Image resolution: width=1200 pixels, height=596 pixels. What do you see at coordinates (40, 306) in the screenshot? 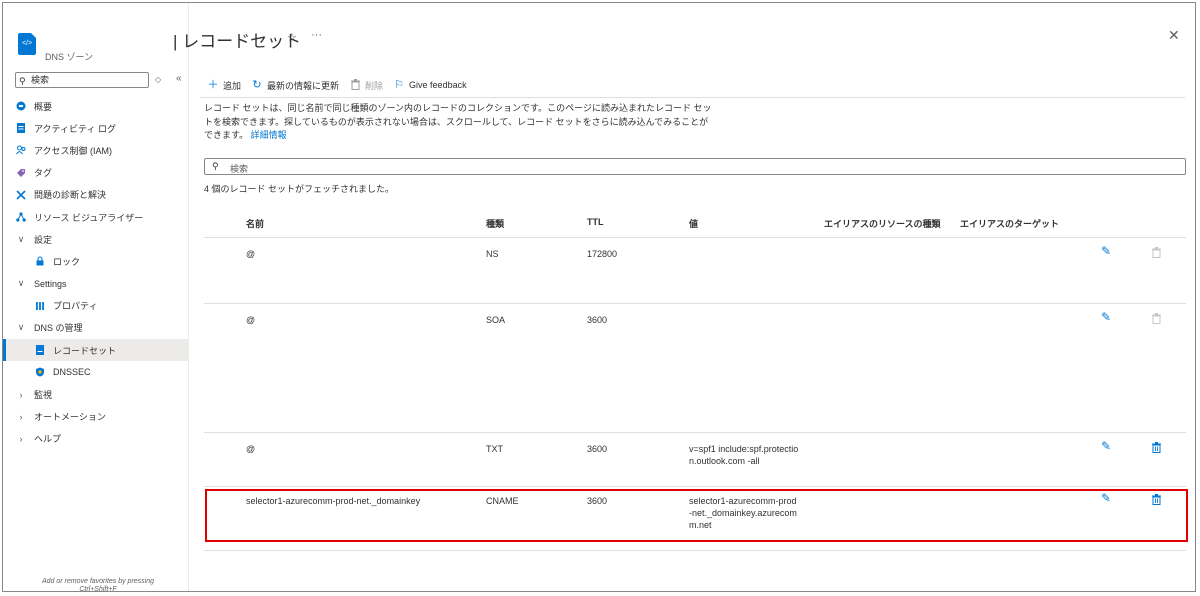
I see `properties-icon` at bounding box center [40, 306].